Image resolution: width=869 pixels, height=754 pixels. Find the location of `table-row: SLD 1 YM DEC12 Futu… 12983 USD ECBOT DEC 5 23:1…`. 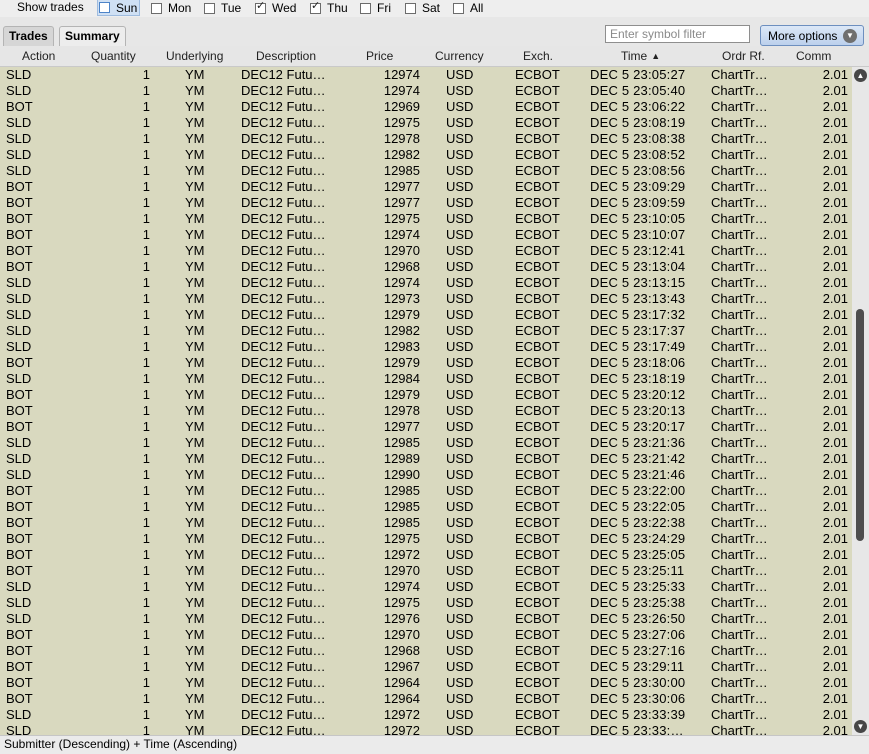

table-row: SLD 1 YM DEC12 Futu… 12983 USD ECBOT DEC 5 23:1… is located at coordinates (426, 347).